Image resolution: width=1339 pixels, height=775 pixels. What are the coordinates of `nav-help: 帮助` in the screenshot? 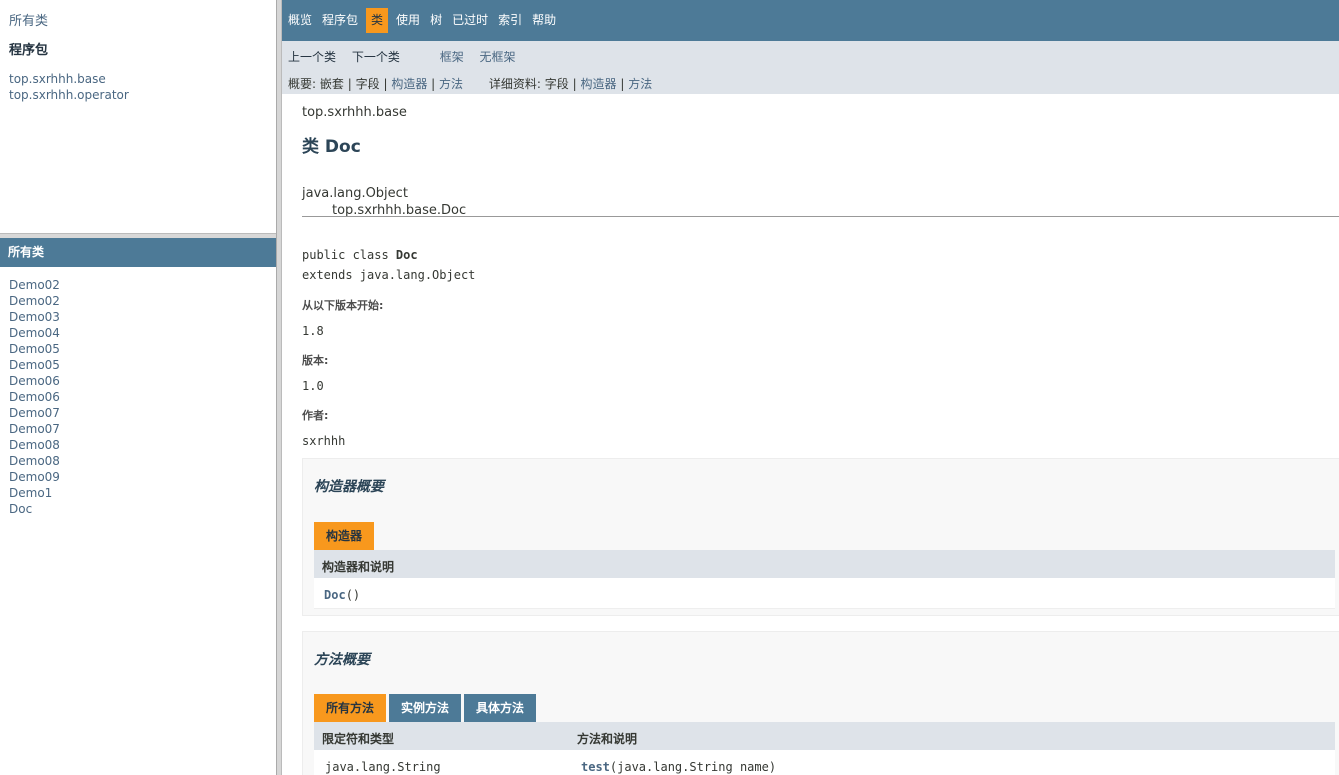 It's located at (544, 20).